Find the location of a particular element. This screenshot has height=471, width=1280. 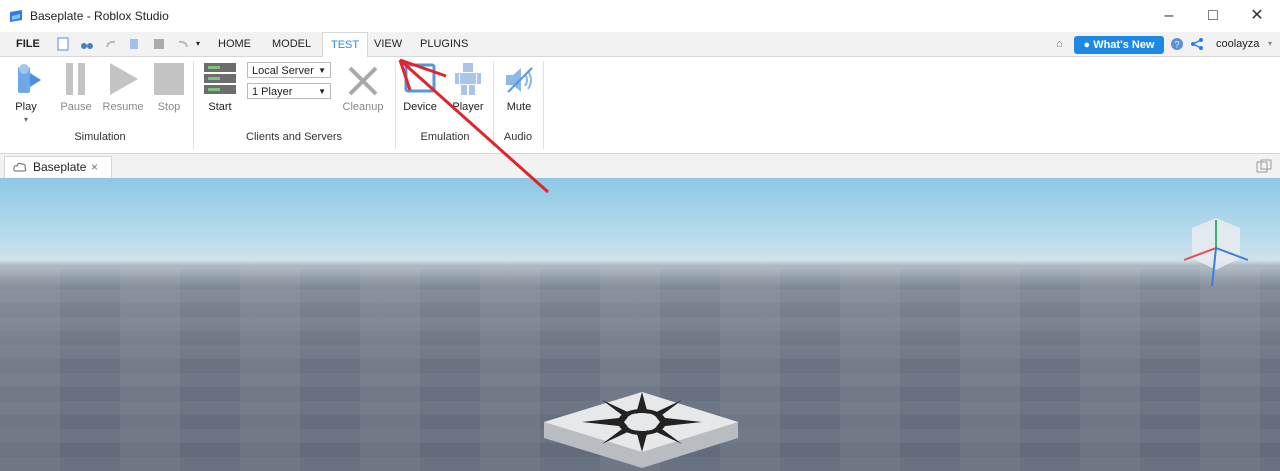

start-button: Start is located at coordinates (220, 91).